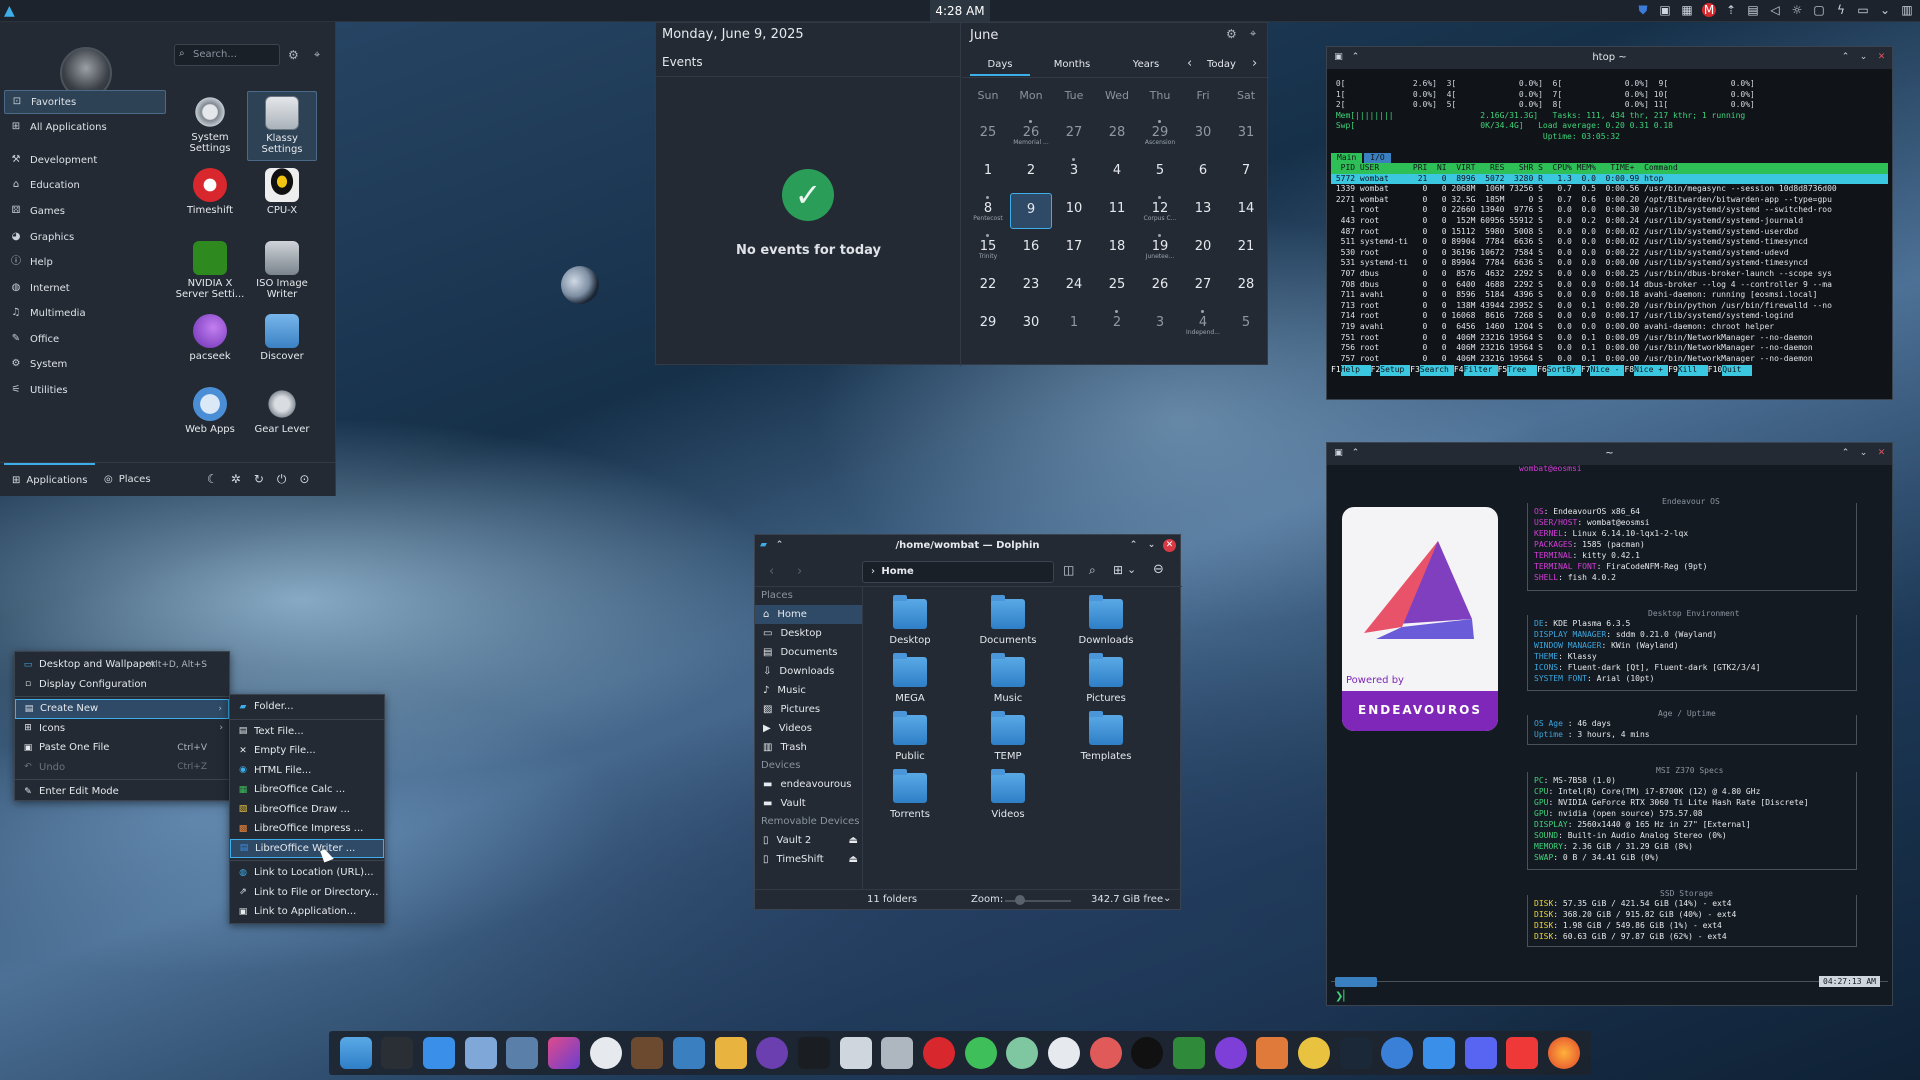 The width and height of the screenshot is (1920, 1080). What do you see at coordinates (808, 803) in the screenshot?
I see `device-vault: ▬ Vault` at bounding box center [808, 803].